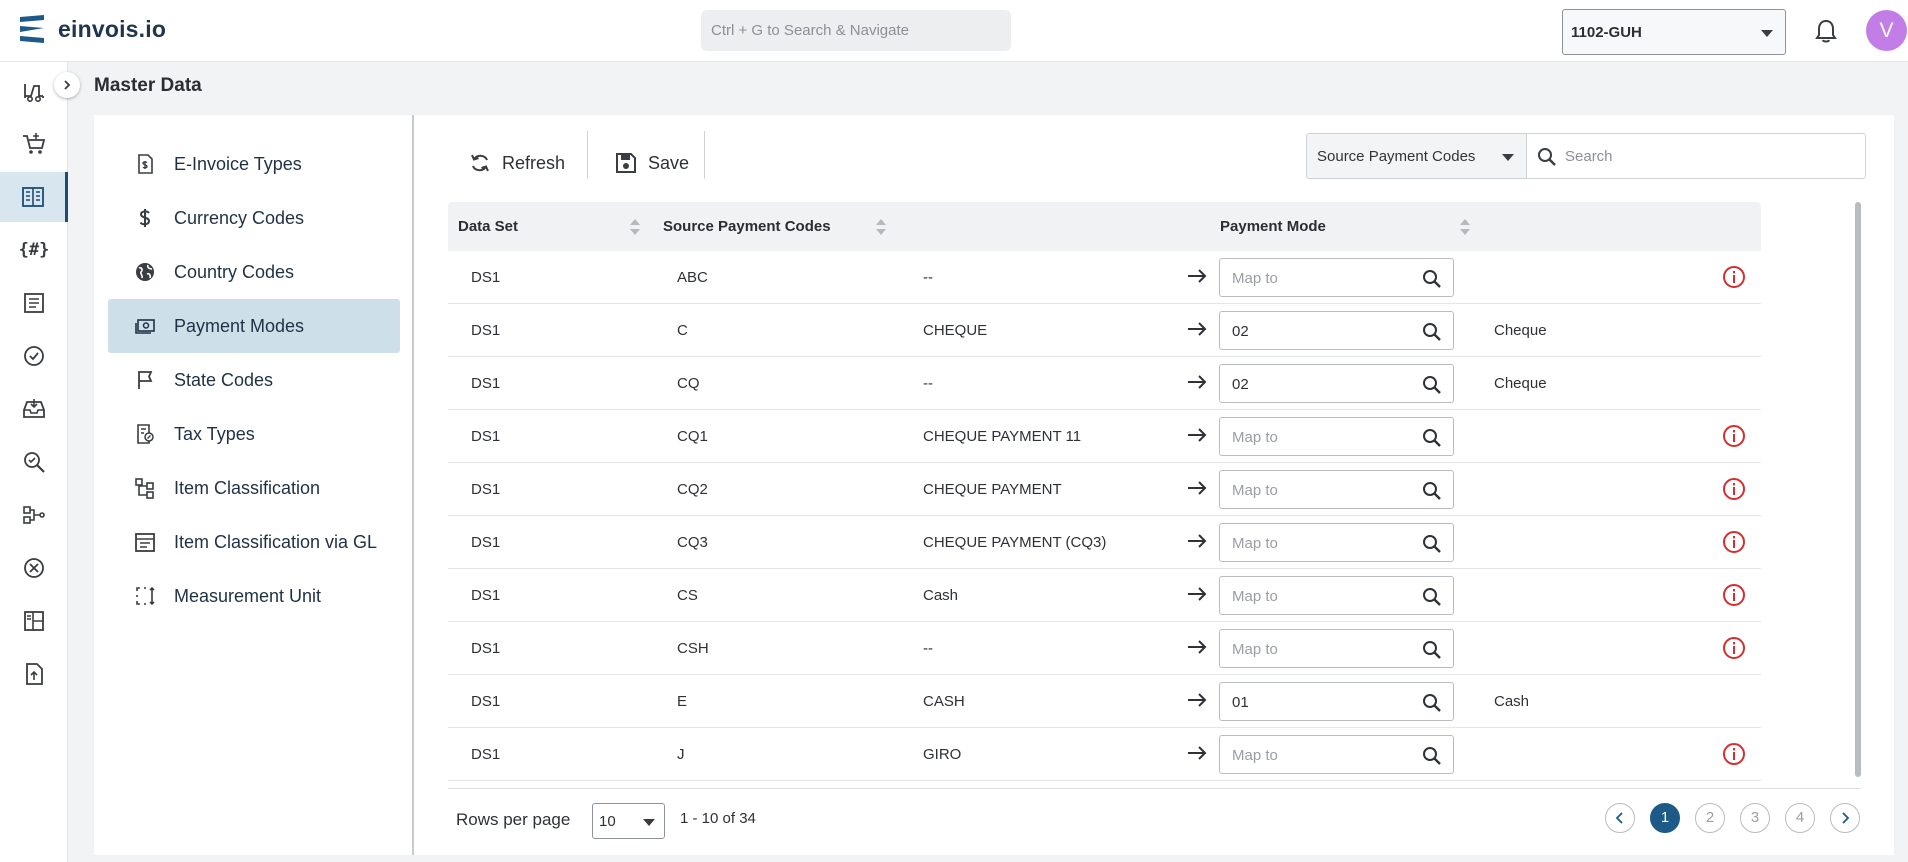  What do you see at coordinates (1104, 648) in the screenshot?
I see `table-row: DS1 CSH --` at bounding box center [1104, 648].